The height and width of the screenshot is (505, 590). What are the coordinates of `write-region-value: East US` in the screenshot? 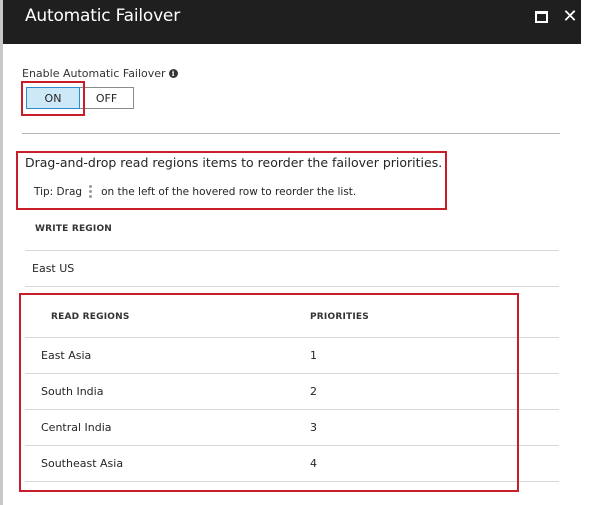 It's located at (53, 268).